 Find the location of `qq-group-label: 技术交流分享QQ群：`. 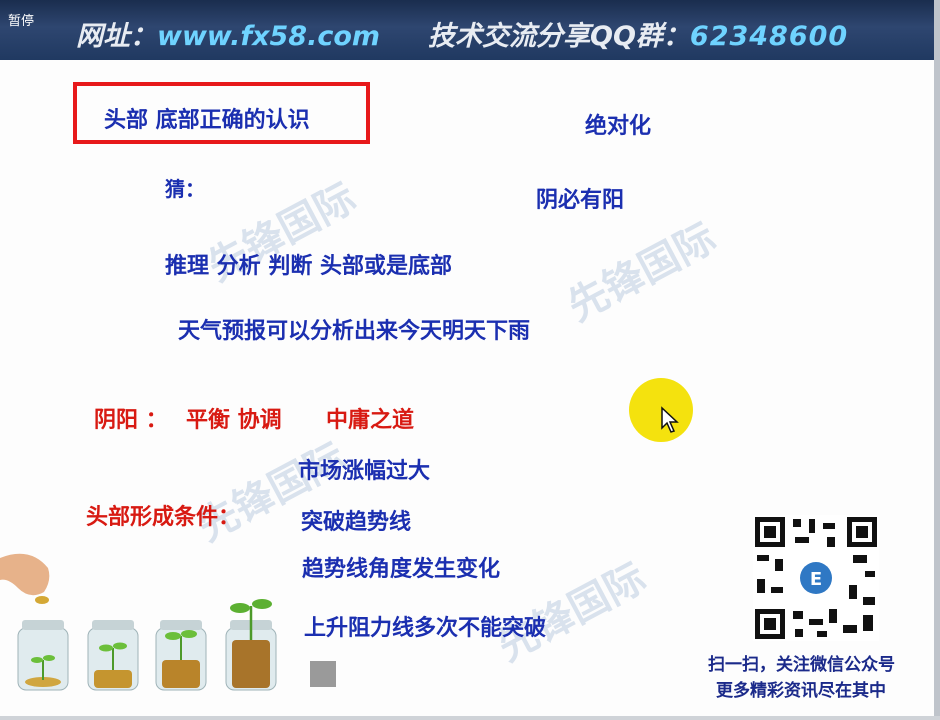

qq-group-label: 技术交流分享QQ群： is located at coordinates (559, 36).